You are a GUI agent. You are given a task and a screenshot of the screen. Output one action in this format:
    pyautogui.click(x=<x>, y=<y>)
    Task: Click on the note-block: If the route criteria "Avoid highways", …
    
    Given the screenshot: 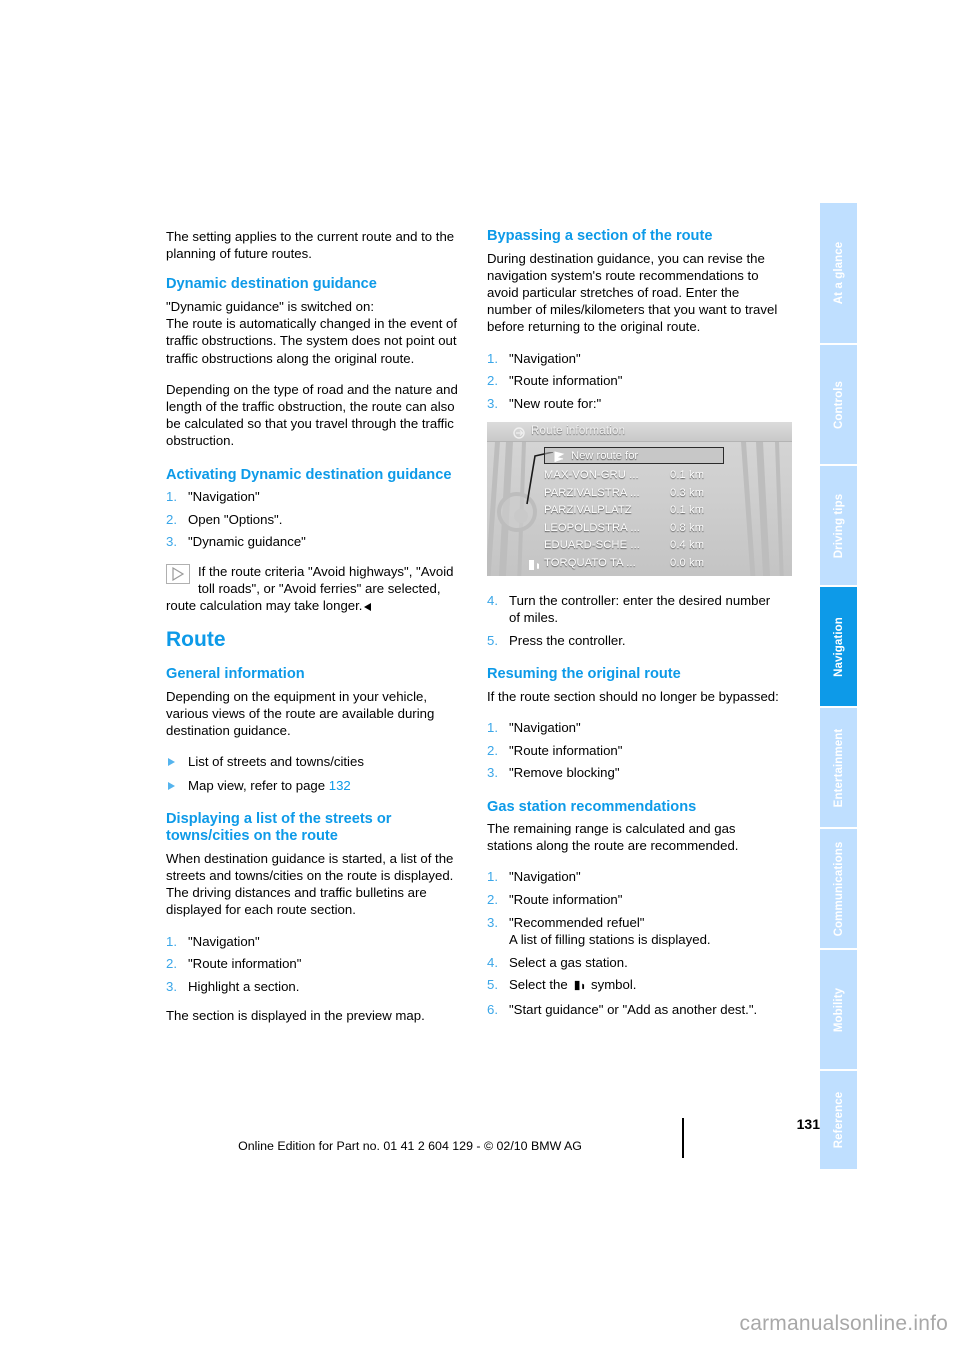 What is the action you would take?
    pyautogui.click(x=314, y=589)
    